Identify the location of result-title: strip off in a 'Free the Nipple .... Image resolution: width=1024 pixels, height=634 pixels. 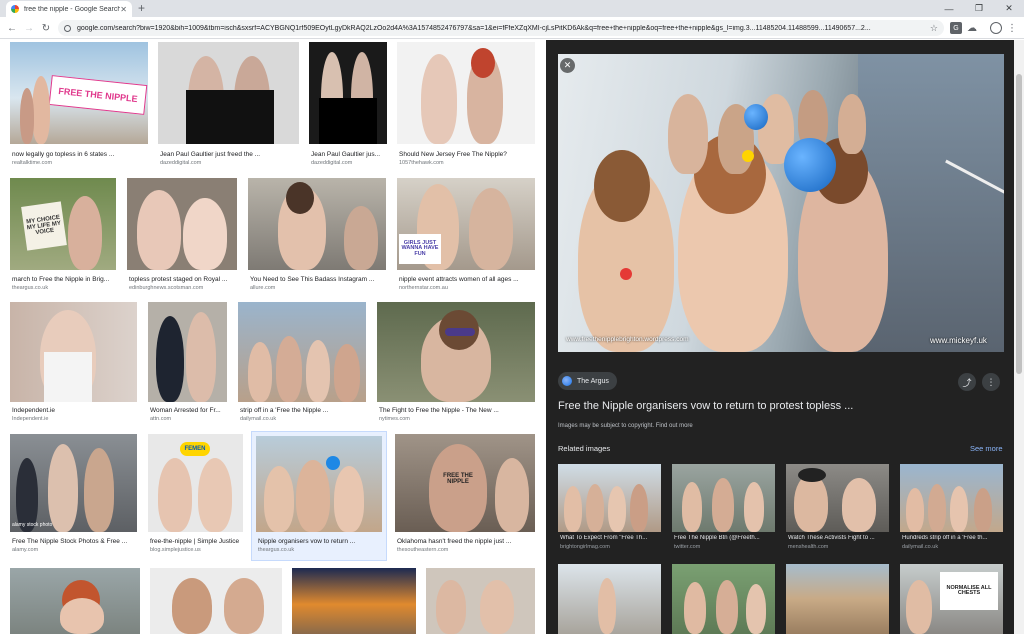
(302, 410).